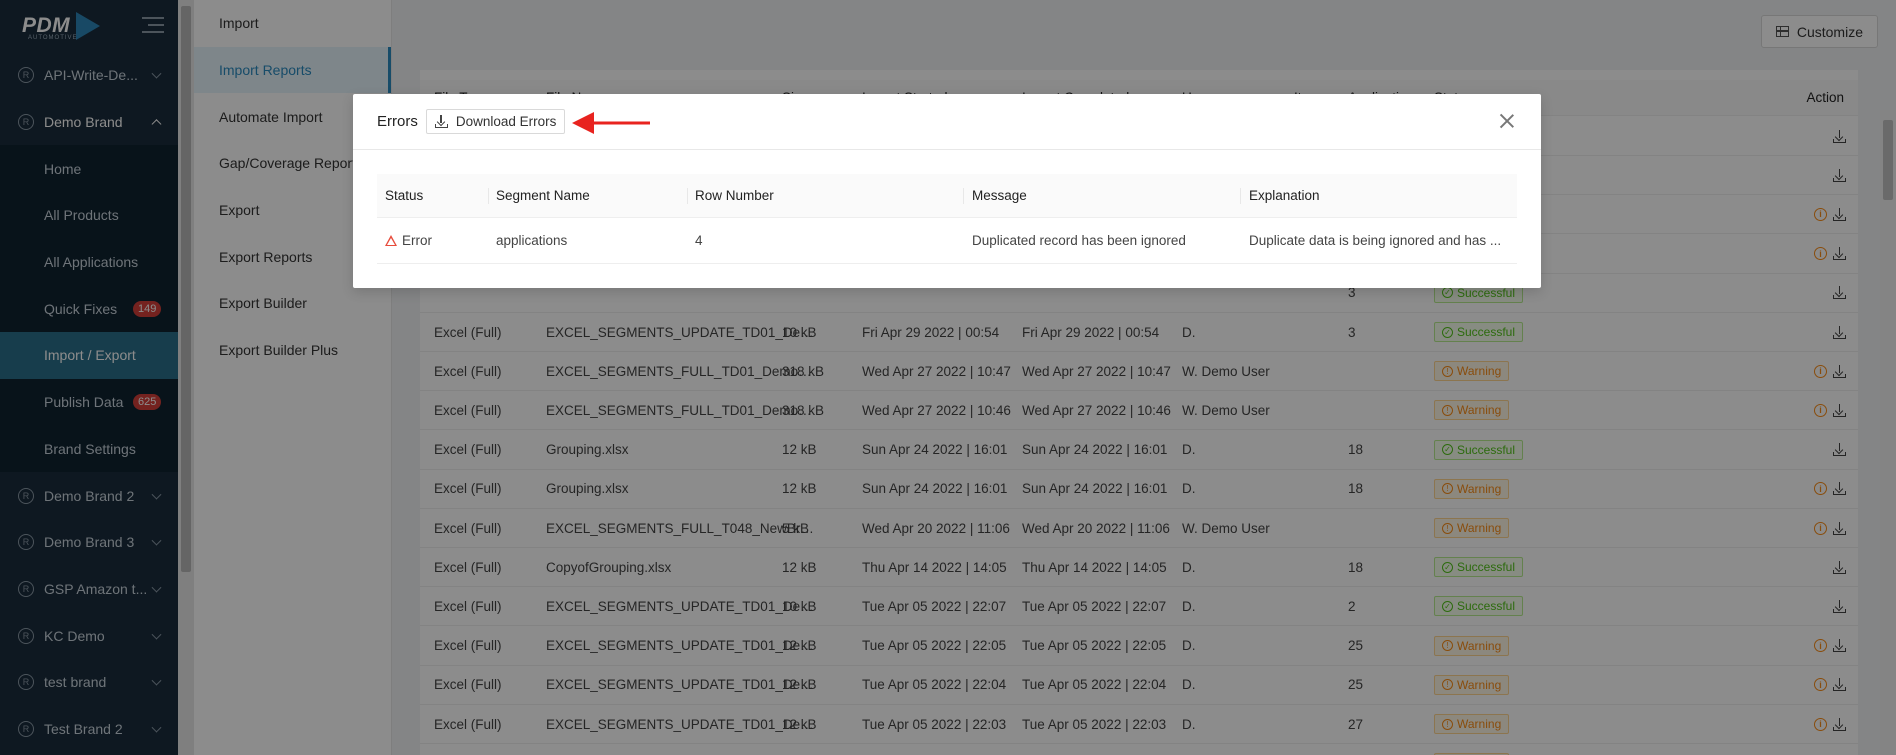 The height and width of the screenshot is (755, 1896). What do you see at coordinates (441, 121) in the screenshot?
I see `download-icon` at bounding box center [441, 121].